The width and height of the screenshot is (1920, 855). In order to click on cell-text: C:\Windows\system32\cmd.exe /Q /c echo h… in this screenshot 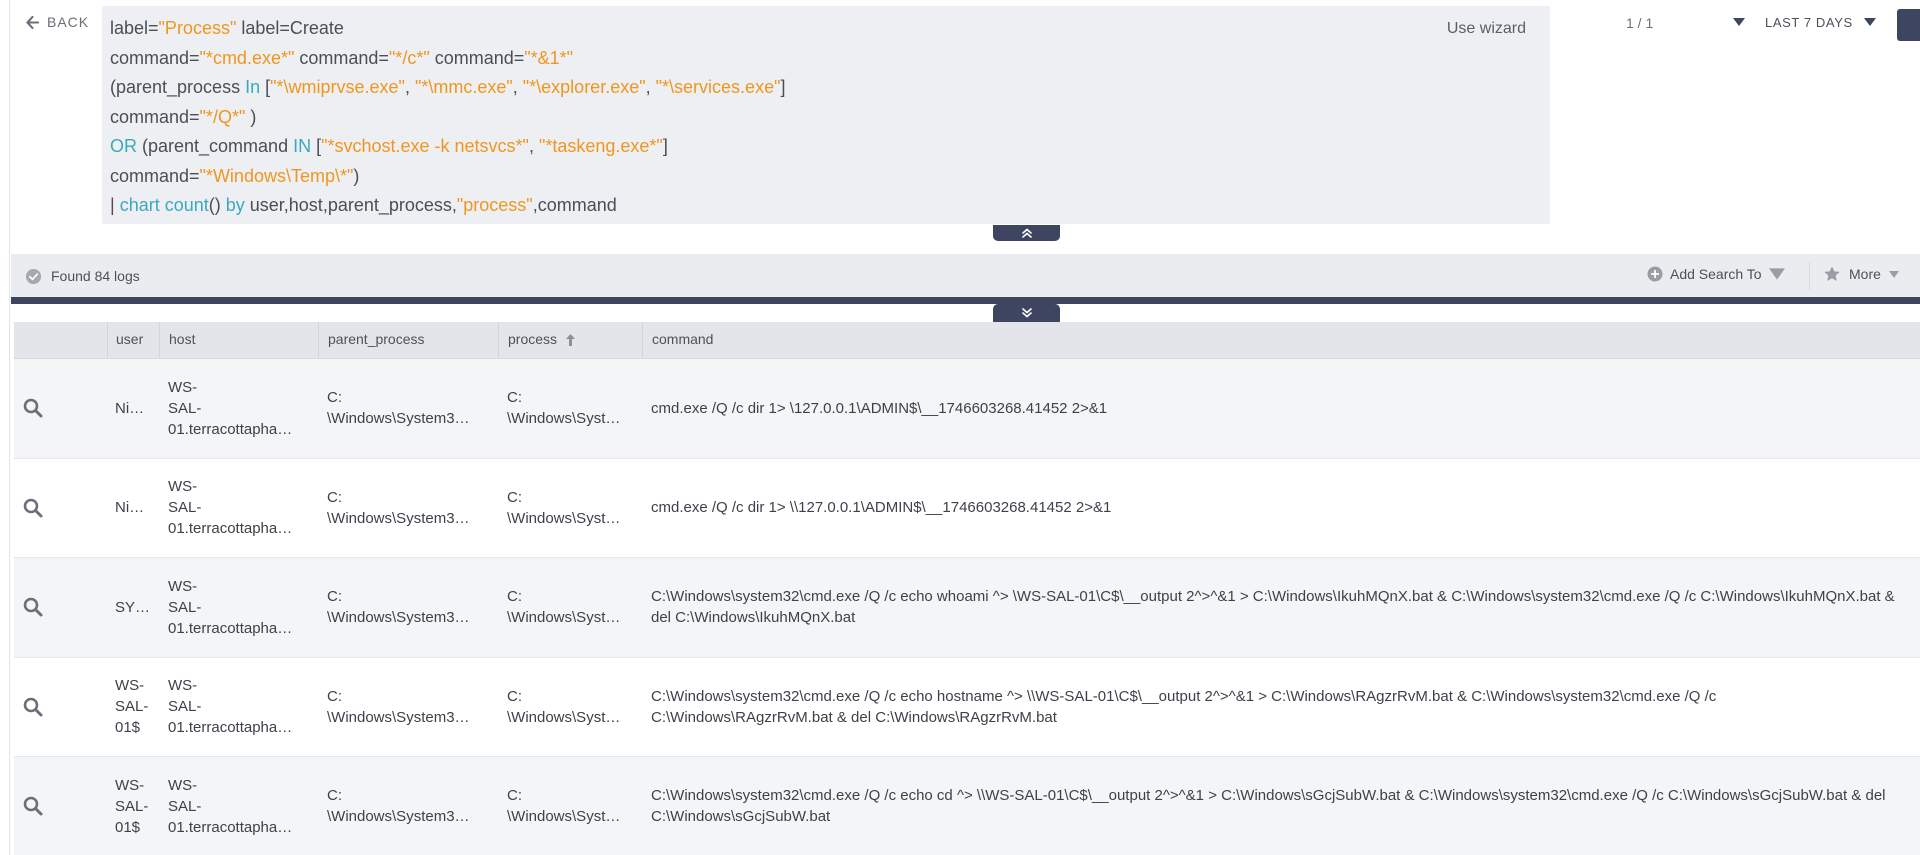, I will do `click(1184, 706)`.